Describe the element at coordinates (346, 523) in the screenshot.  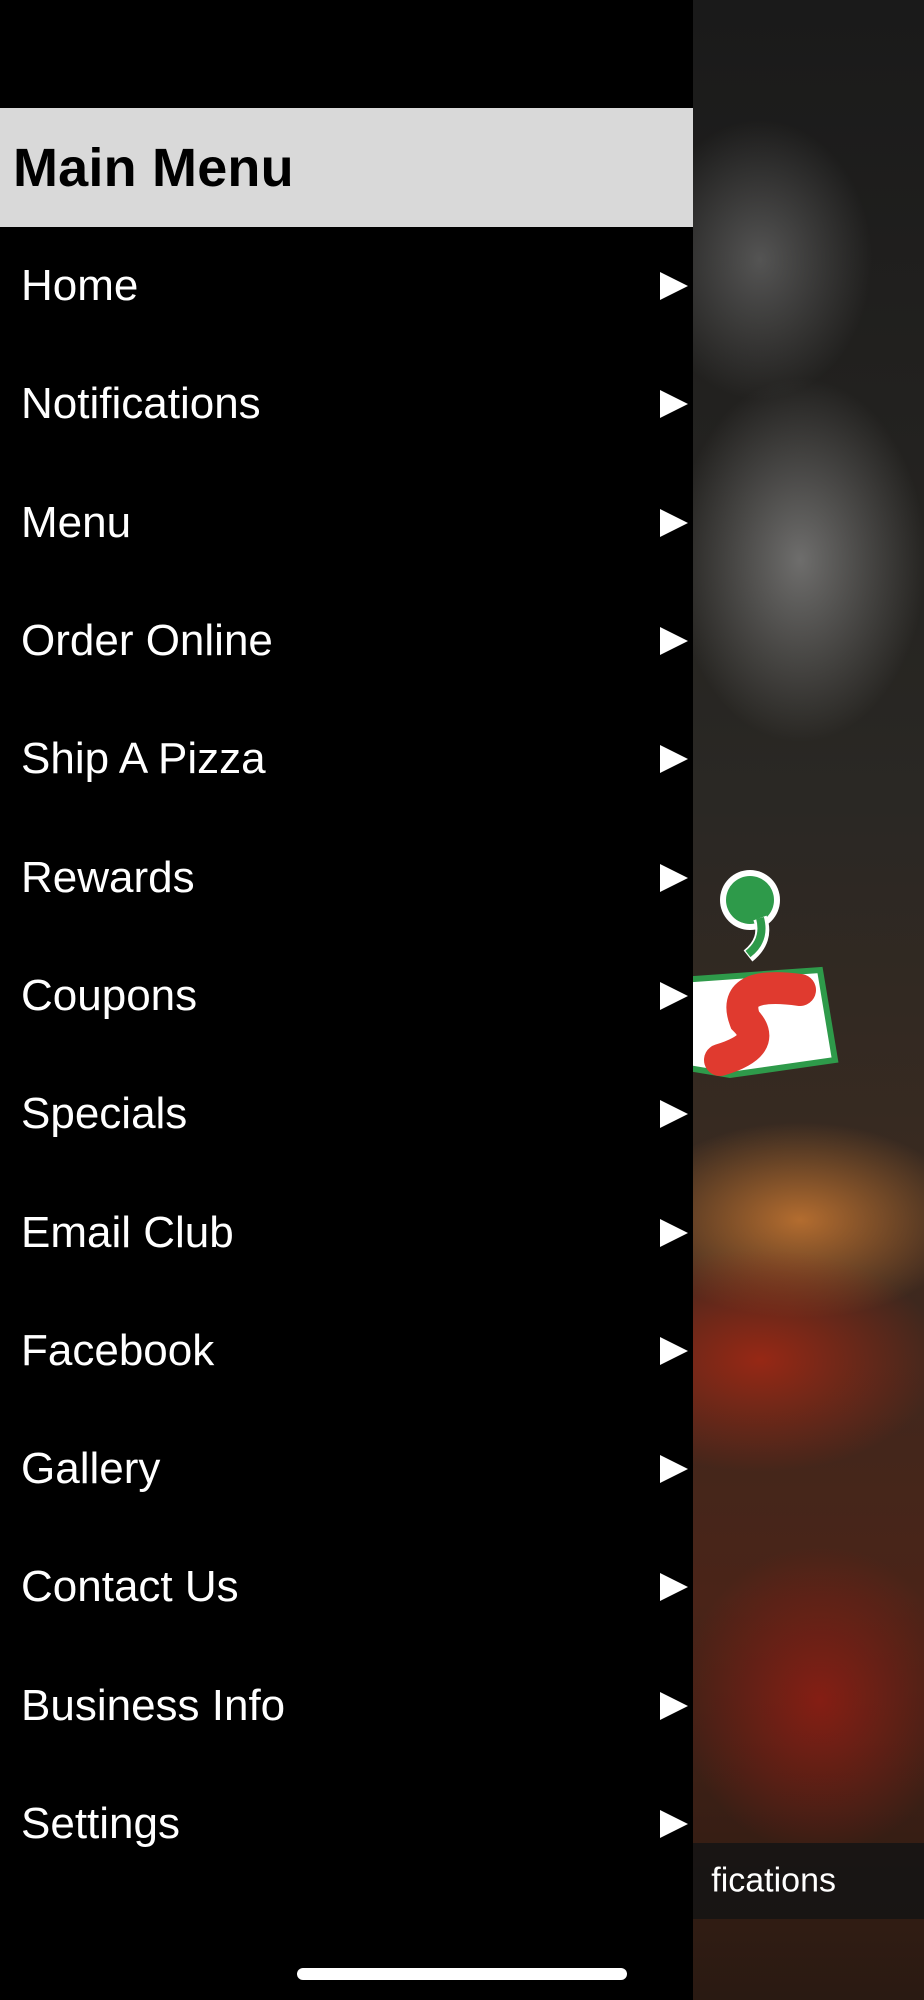
I see `menu-item-menu: Menu` at that location.